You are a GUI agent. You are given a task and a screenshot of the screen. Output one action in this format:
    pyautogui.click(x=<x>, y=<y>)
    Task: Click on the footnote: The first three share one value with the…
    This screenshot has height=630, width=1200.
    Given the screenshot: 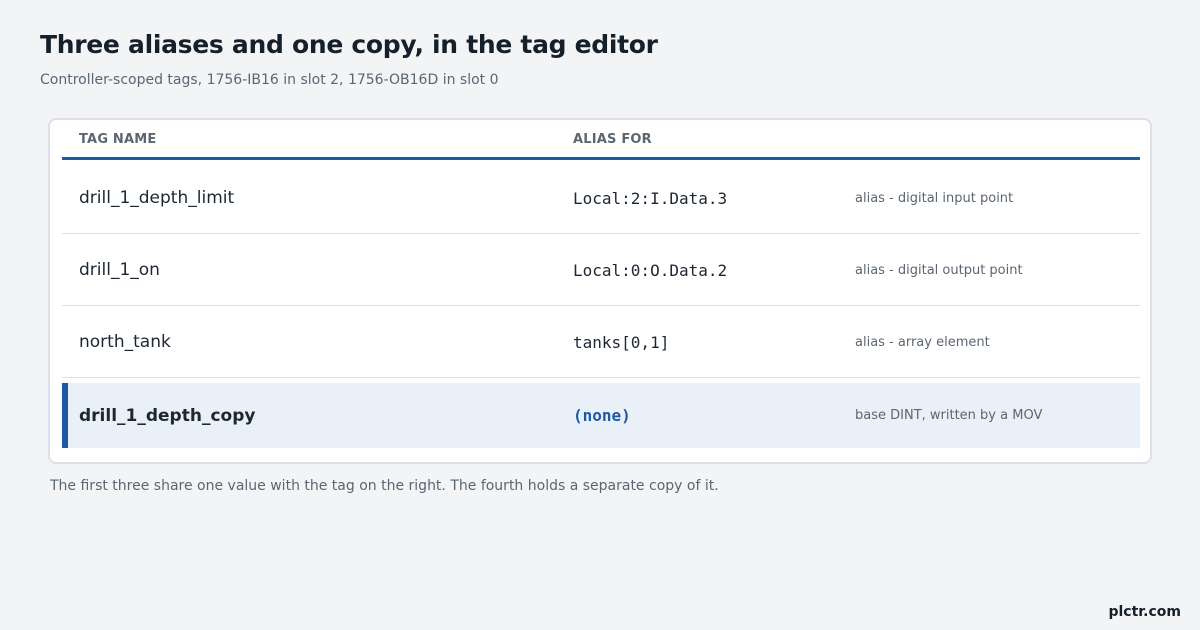 What is the action you would take?
    pyautogui.click(x=384, y=486)
    